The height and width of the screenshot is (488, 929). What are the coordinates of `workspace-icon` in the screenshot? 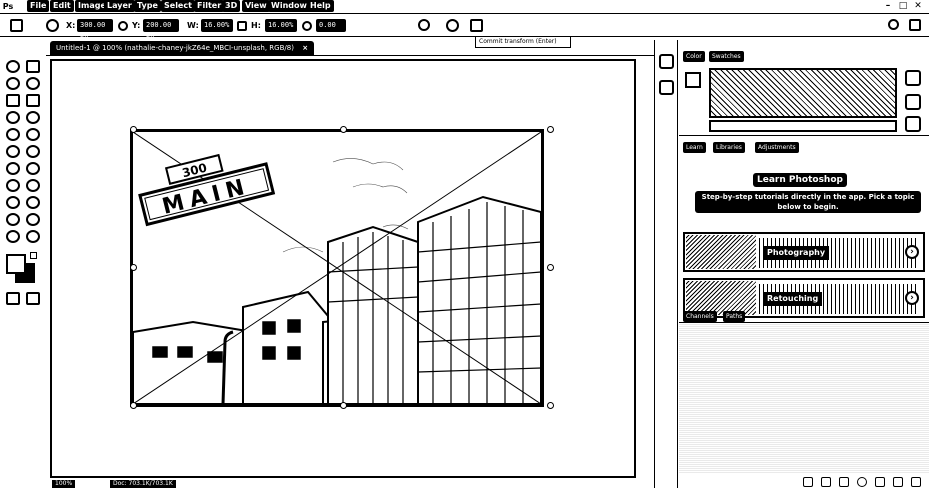 It's located at (915, 25).